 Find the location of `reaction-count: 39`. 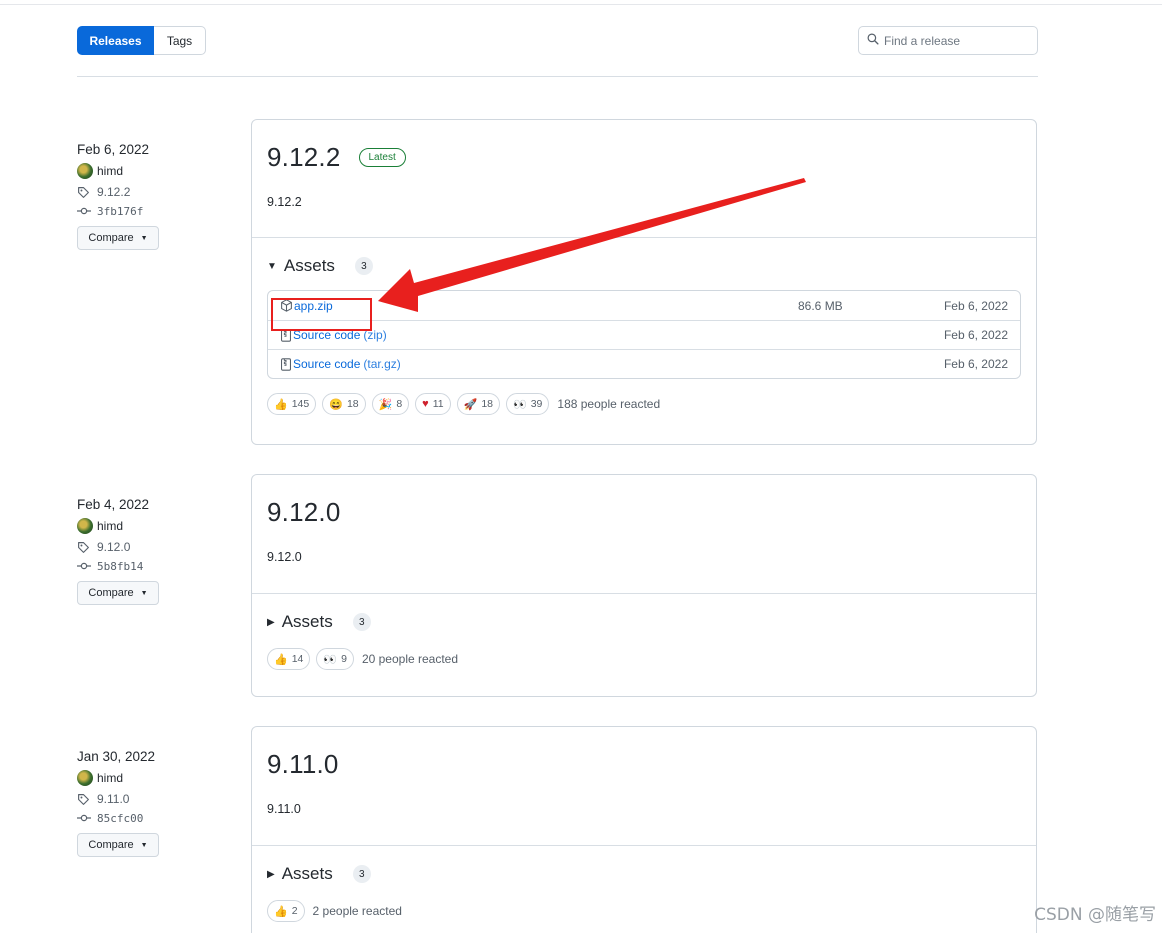

reaction-count: 39 is located at coordinates (536, 404).